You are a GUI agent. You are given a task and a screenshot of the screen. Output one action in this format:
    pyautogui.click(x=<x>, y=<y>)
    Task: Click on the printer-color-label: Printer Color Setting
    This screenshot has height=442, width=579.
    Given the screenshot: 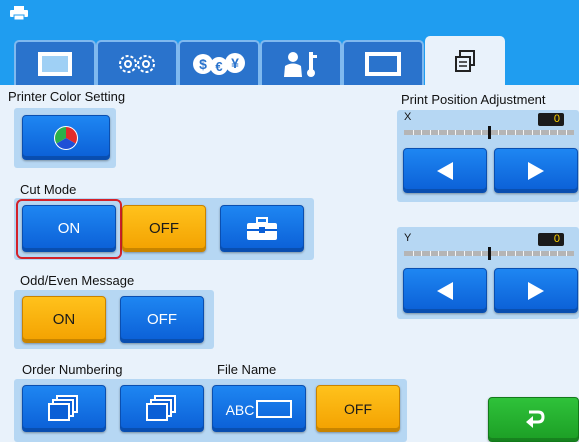 What is the action you would take?
    pyautogui.click(x=67, y=96)
    